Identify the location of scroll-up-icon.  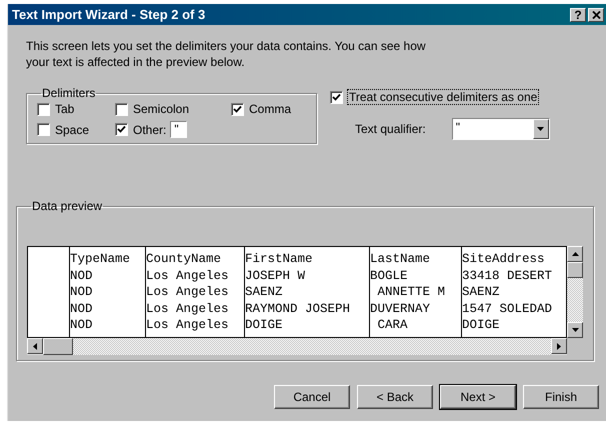
(575, 254).